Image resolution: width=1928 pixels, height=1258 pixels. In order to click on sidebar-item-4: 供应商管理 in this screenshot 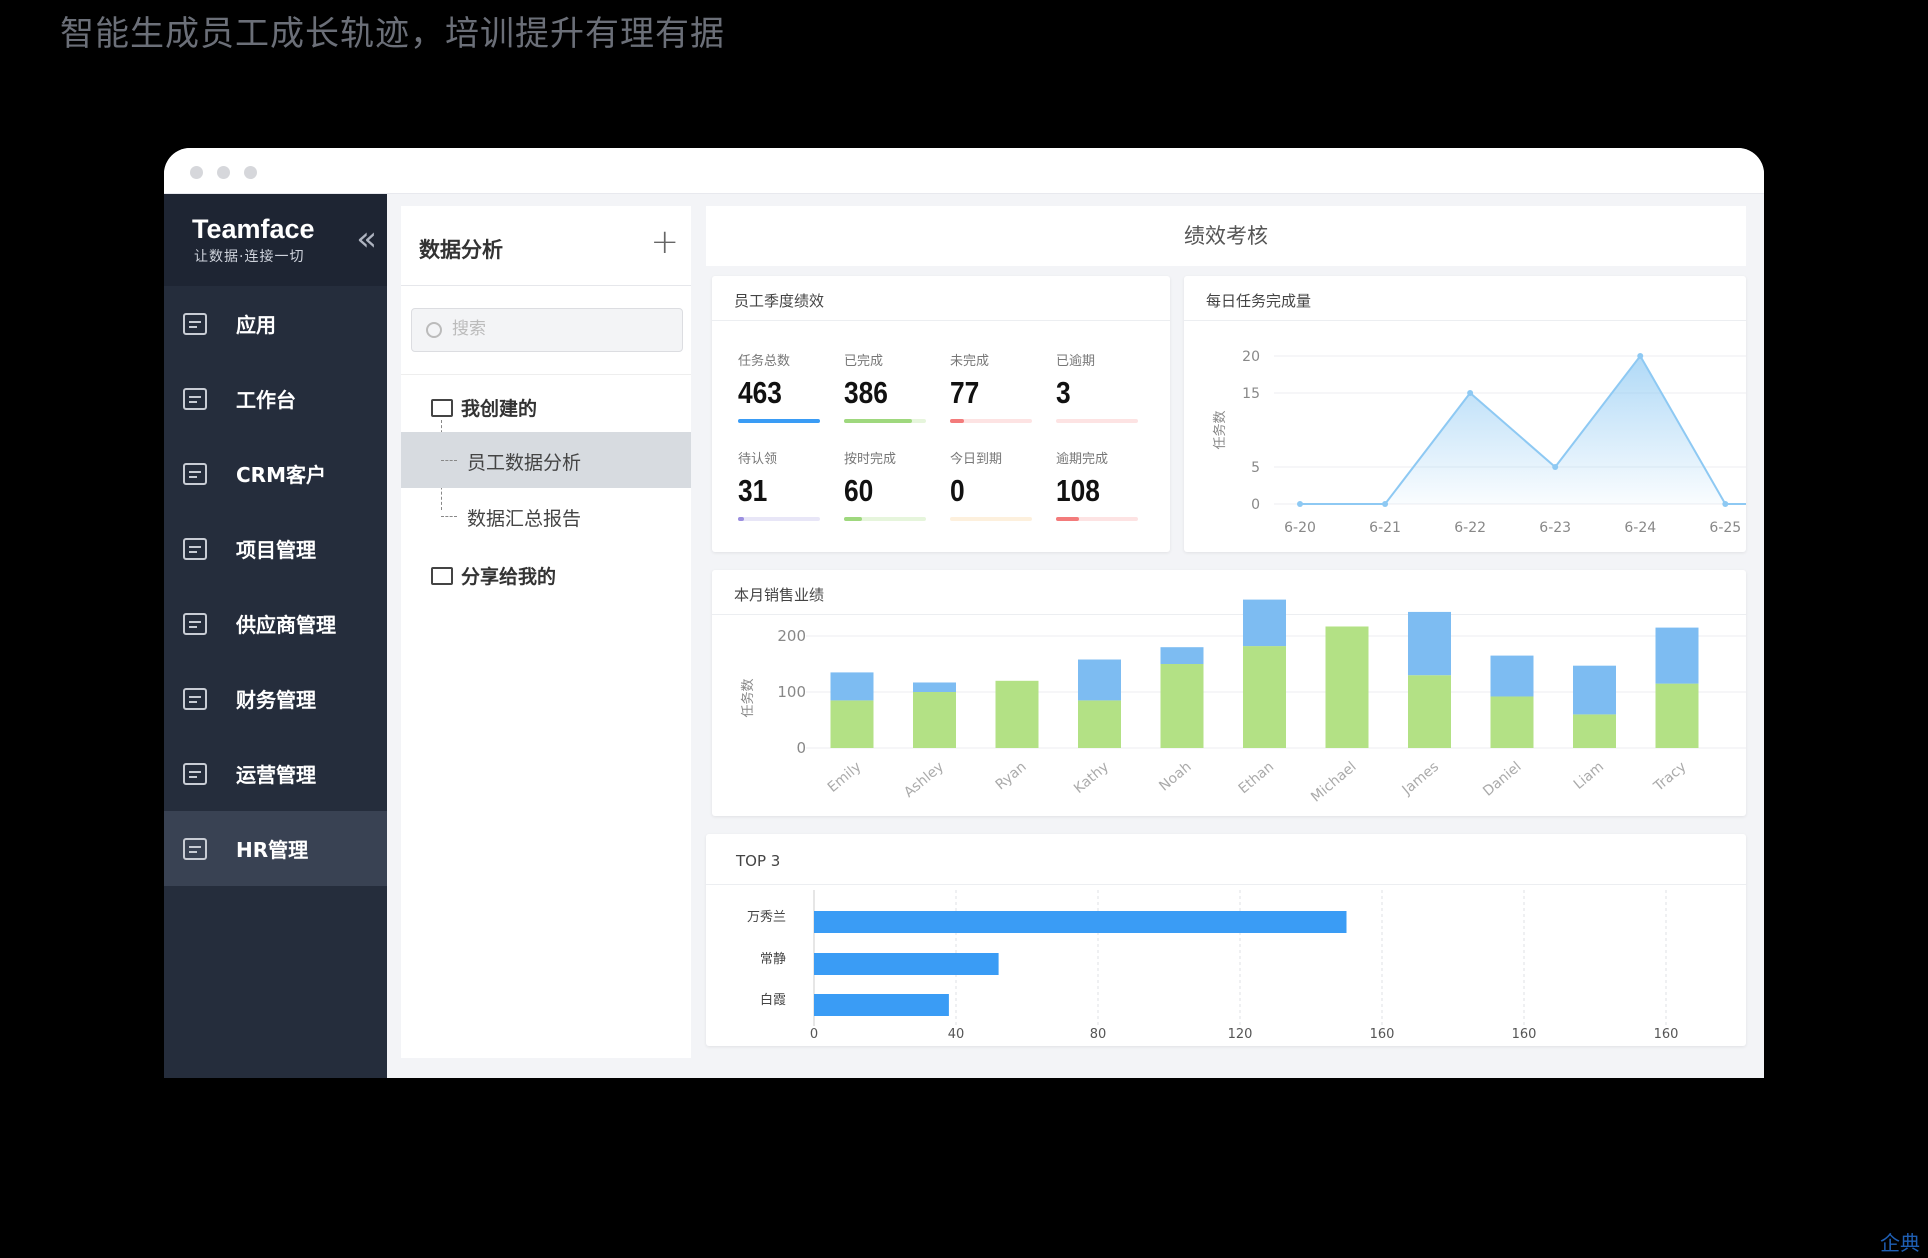, I will do `click(275, 623)`.